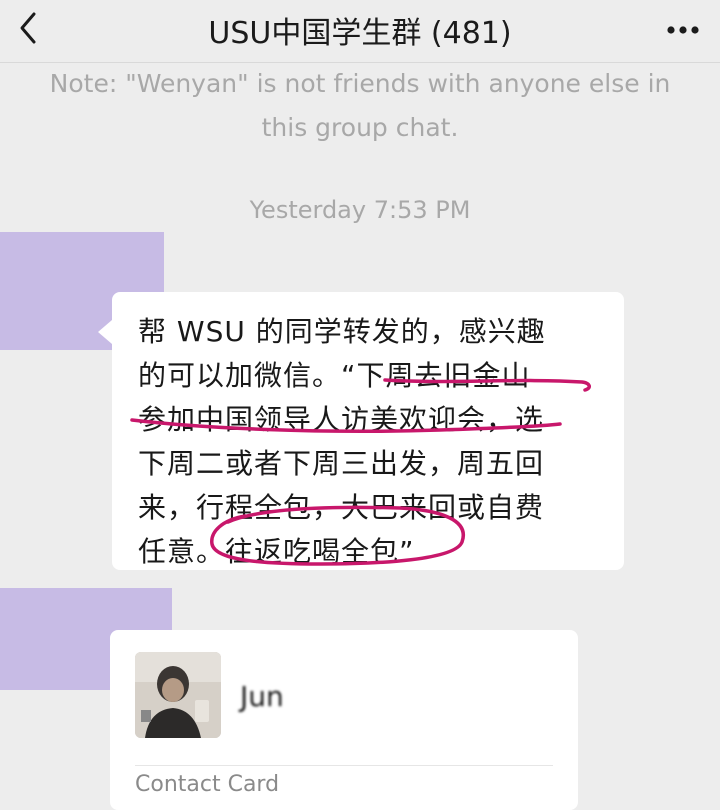 This screenshot has height=810, width=720. I want to click on more-horizontal-icon, so click(683, 30).